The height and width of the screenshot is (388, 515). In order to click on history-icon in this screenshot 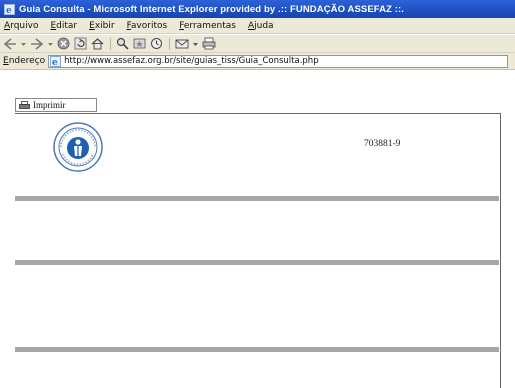, I will do `click(156, 44)`.